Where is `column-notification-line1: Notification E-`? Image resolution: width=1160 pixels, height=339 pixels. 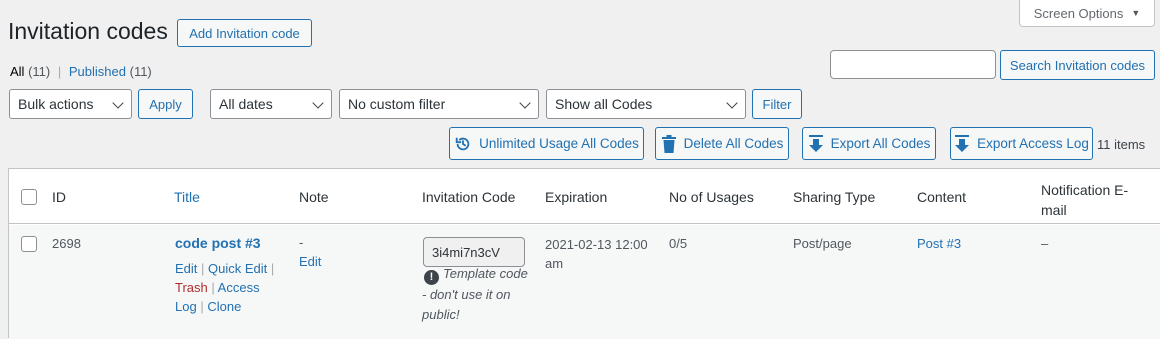
column-notification-line1: Notification E- is located at coordinates (1085, 190).